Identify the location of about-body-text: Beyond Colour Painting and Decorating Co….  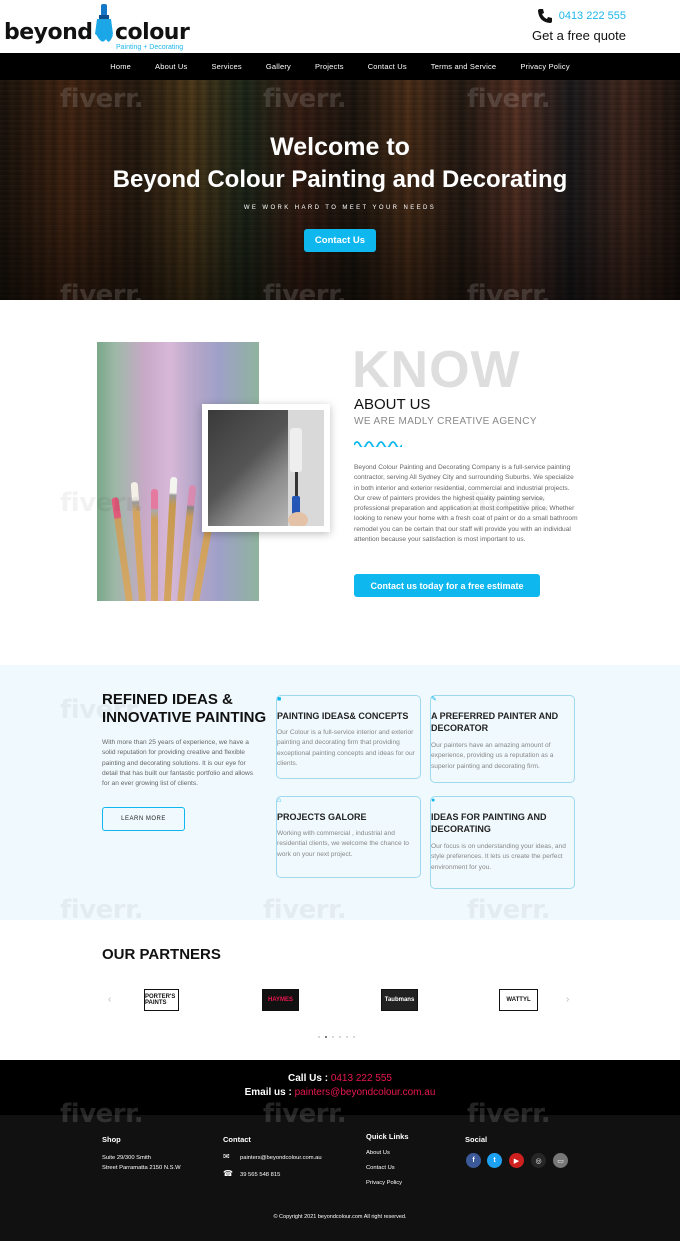
(466, 504).